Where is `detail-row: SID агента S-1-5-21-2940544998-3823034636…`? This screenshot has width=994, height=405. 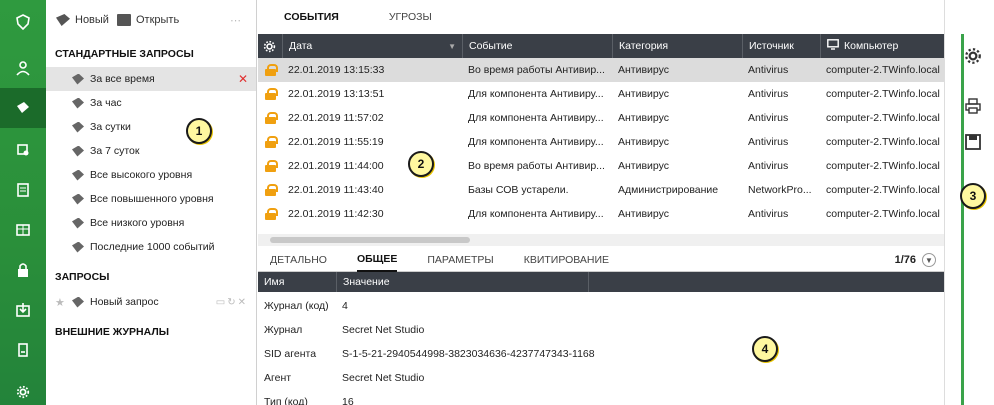
detail-row: SID агента S-1-5-21-2940544998-3823034636… is located at coordinates (601, 354).